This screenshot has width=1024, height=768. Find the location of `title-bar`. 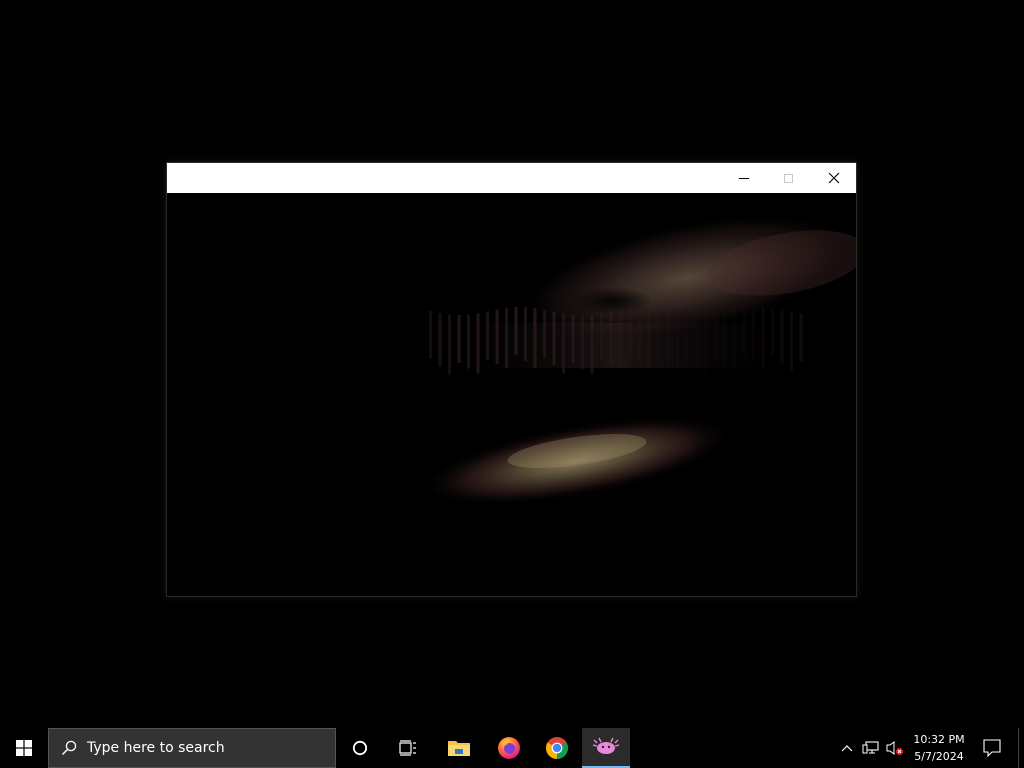

title-bar is located at coordinates (511, 178).